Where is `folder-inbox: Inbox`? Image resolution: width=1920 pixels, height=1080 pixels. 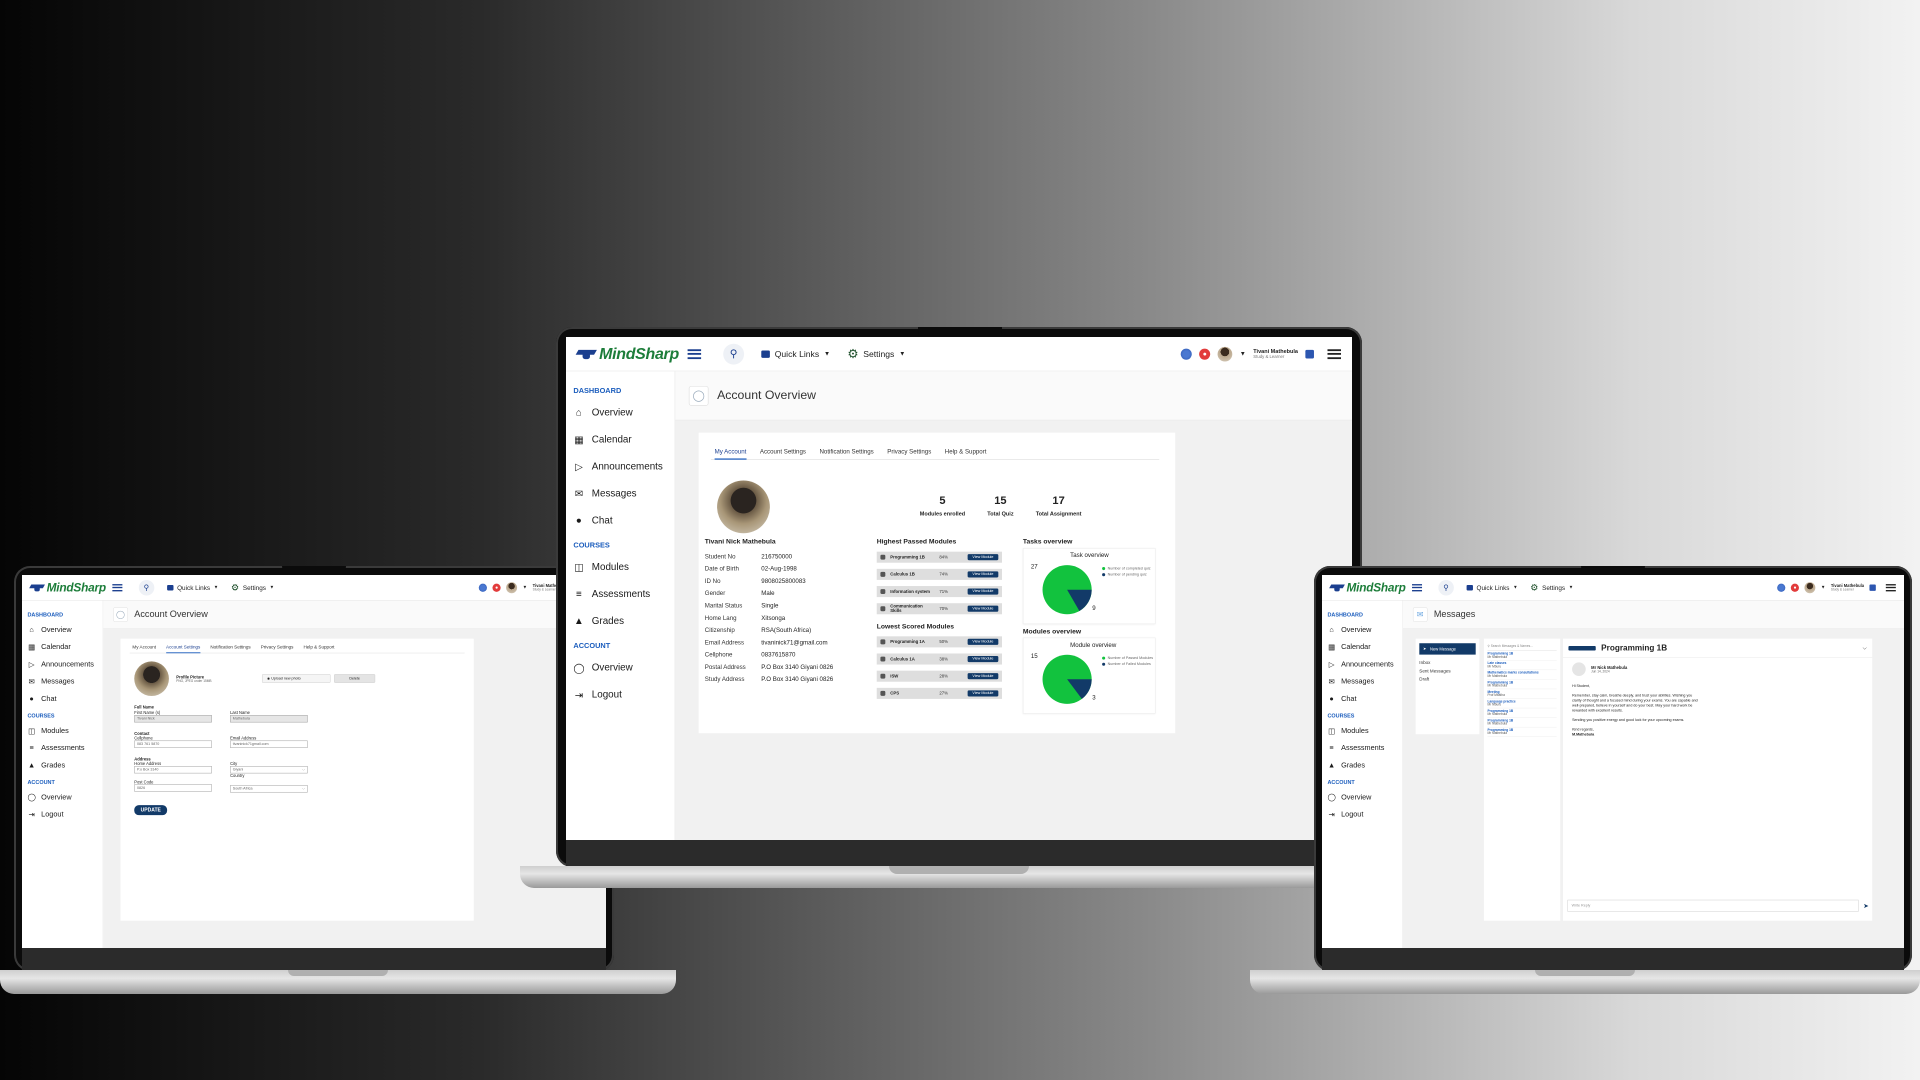
folder-inbox: Inbox is located at coordinates (1447, 663).